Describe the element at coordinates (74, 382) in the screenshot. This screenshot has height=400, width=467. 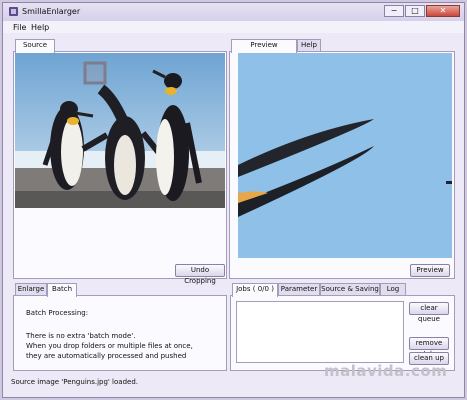
I see `status-bar: Source image 'Penguins.jpg' loaded.` at that location.